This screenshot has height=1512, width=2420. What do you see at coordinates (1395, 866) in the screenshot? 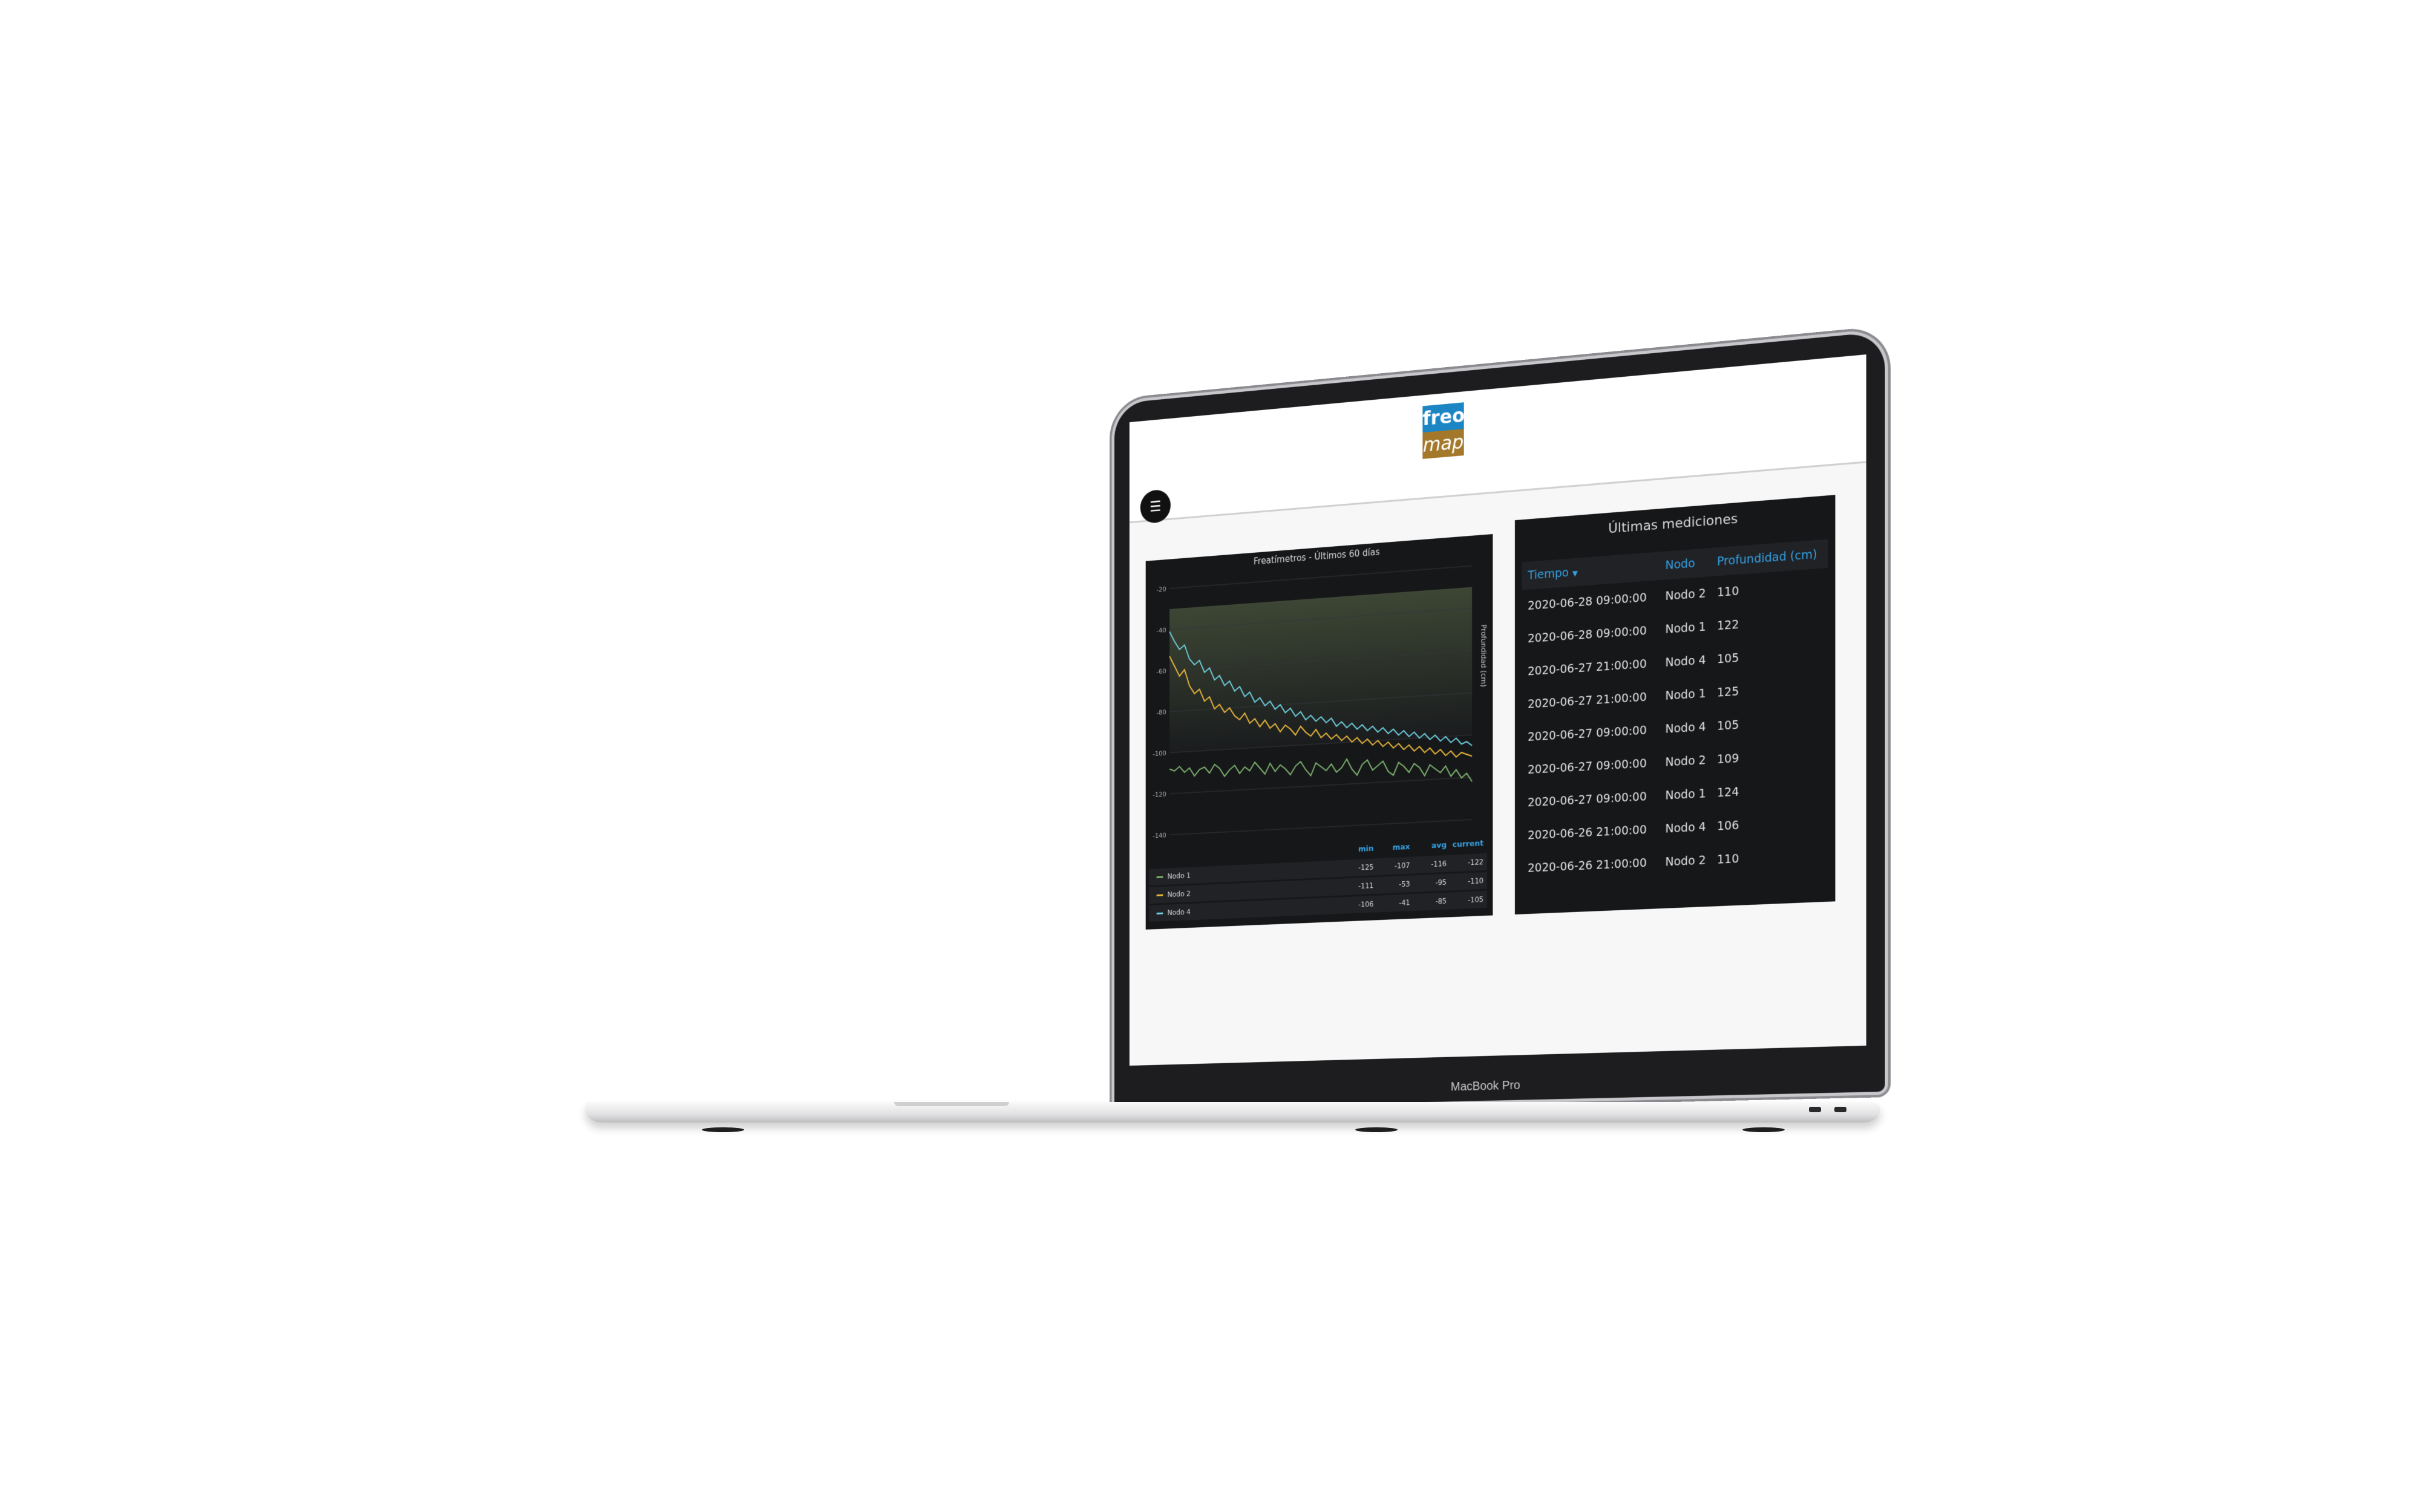
I see `legend-max: -107` at bounding box center [1395, 866].